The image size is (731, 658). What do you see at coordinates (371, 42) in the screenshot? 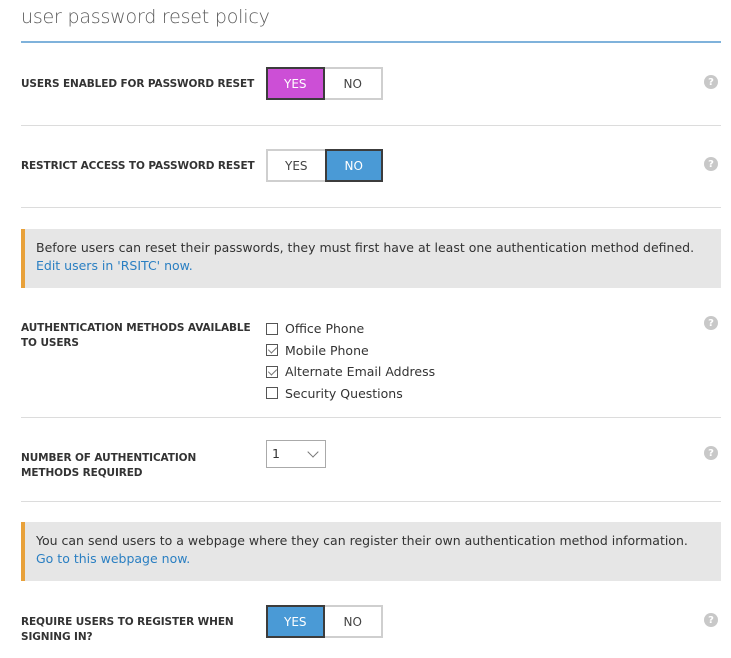
I see `title-underline` at bounding box center [371, 42].